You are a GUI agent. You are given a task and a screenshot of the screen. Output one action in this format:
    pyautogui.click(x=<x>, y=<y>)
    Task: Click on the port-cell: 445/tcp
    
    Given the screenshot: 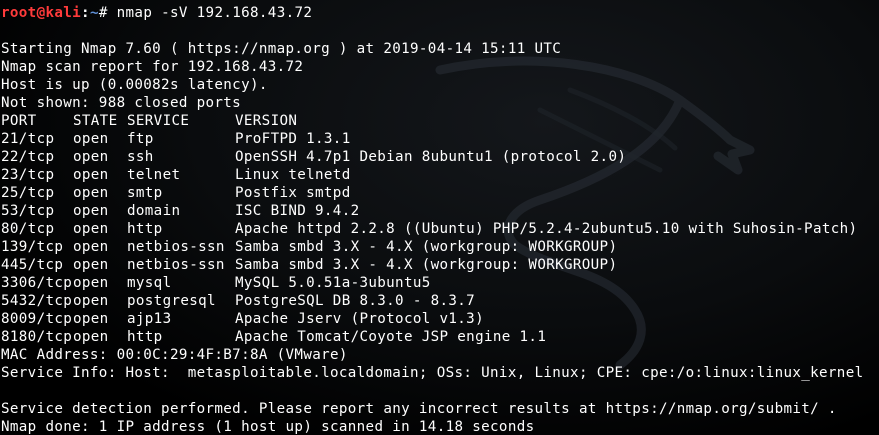 What is the action you would take?
    pyautogui.click(x=32, y=265)
    